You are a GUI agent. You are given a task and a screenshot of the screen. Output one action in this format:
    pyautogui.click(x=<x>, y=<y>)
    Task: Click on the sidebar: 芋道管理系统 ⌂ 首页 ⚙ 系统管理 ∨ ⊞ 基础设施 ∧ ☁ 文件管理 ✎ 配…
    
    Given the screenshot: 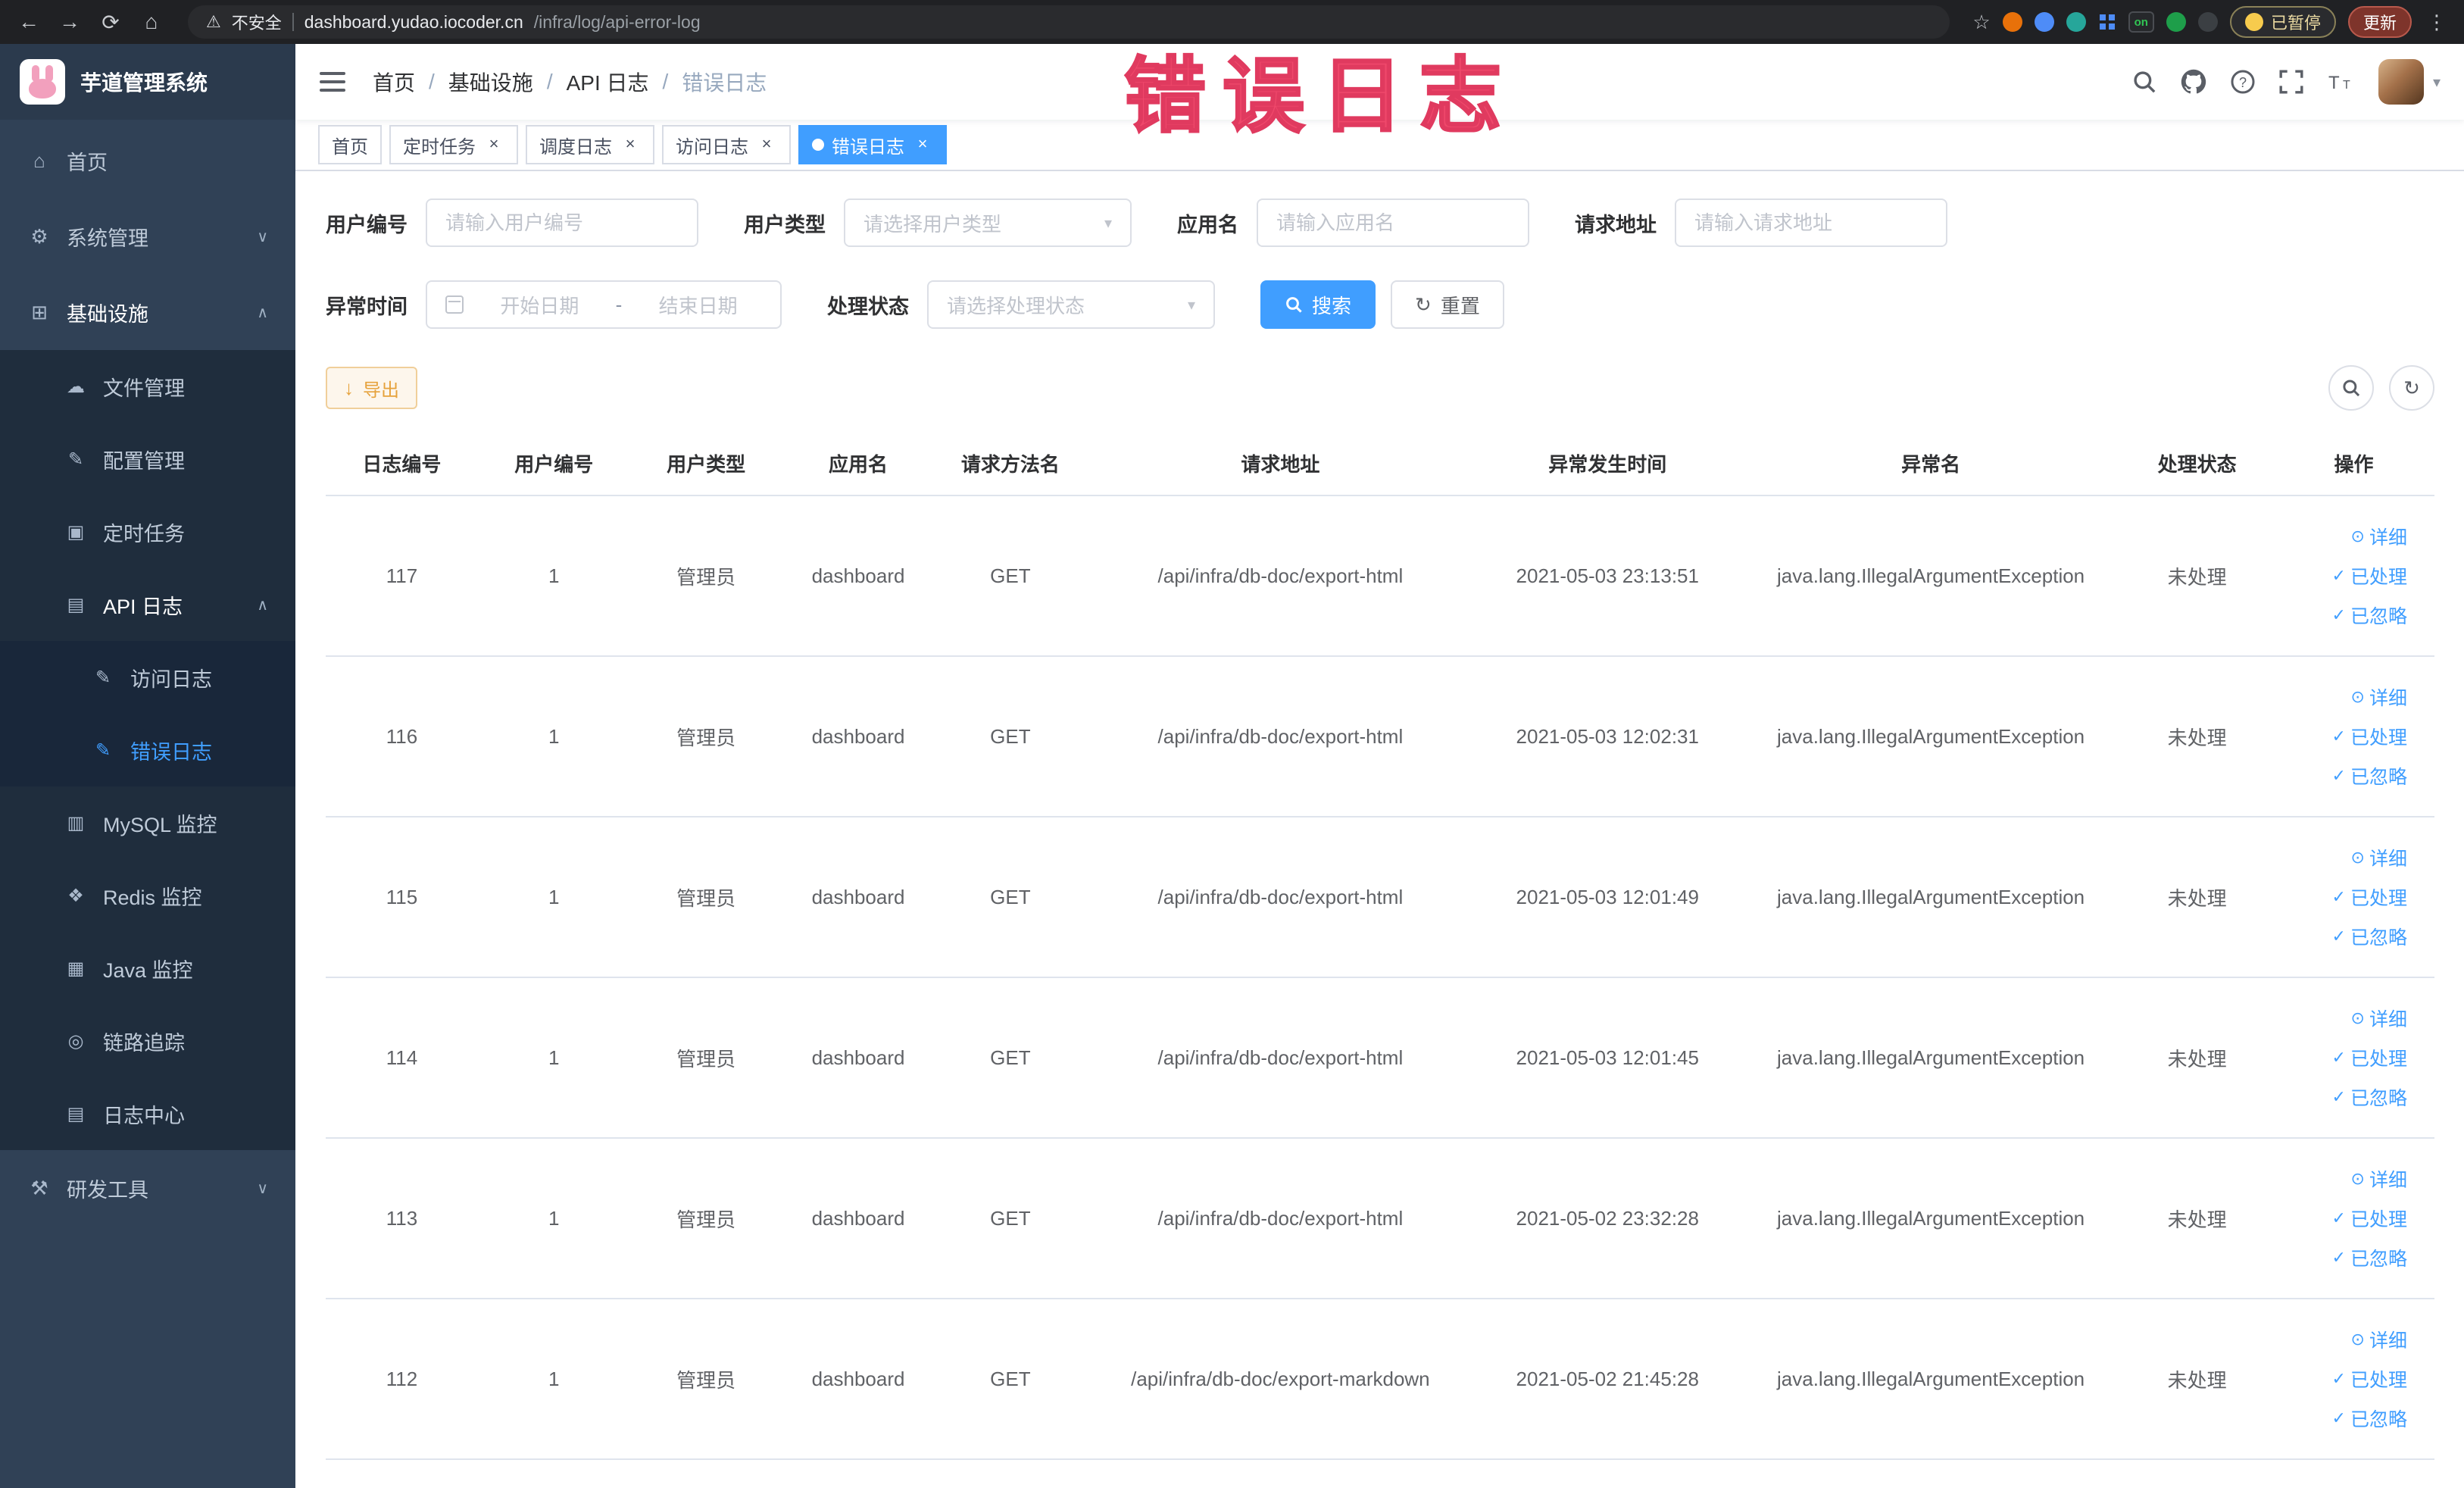 What is the action you would take?
    pyautogui.click(x=147, y=766)
    